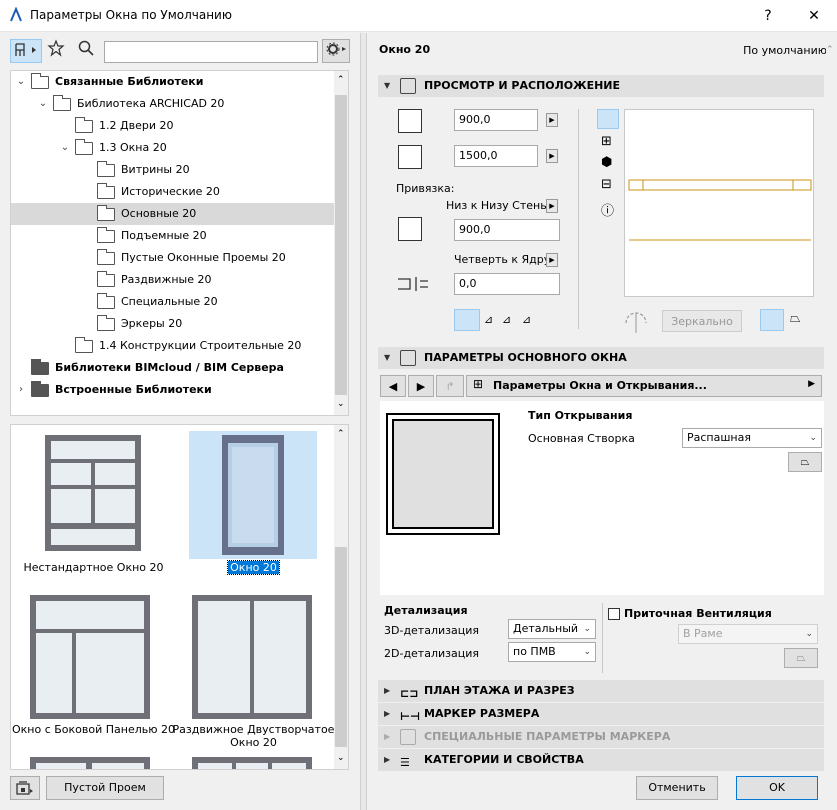 This screenshot has width=837, height=810. Describe the element at coordinates (492, 320) in the screenshot. I see `reveal-option-2: ⊿` at that location.